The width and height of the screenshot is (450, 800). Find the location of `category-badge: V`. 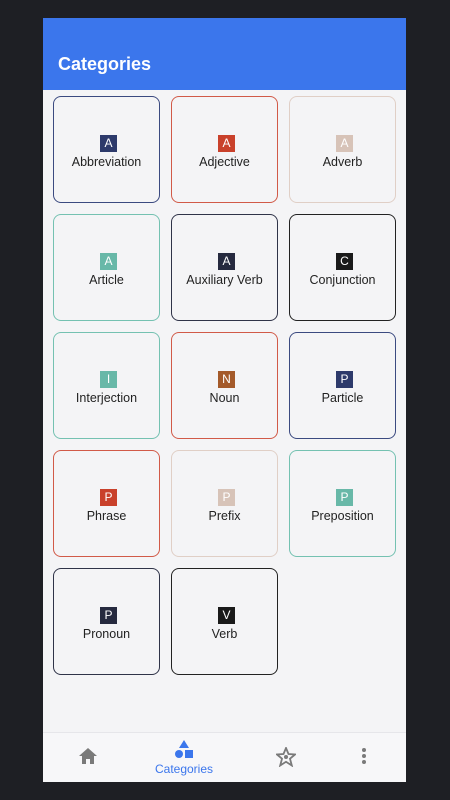

category-badge: V is located at coordinates (226, 615).